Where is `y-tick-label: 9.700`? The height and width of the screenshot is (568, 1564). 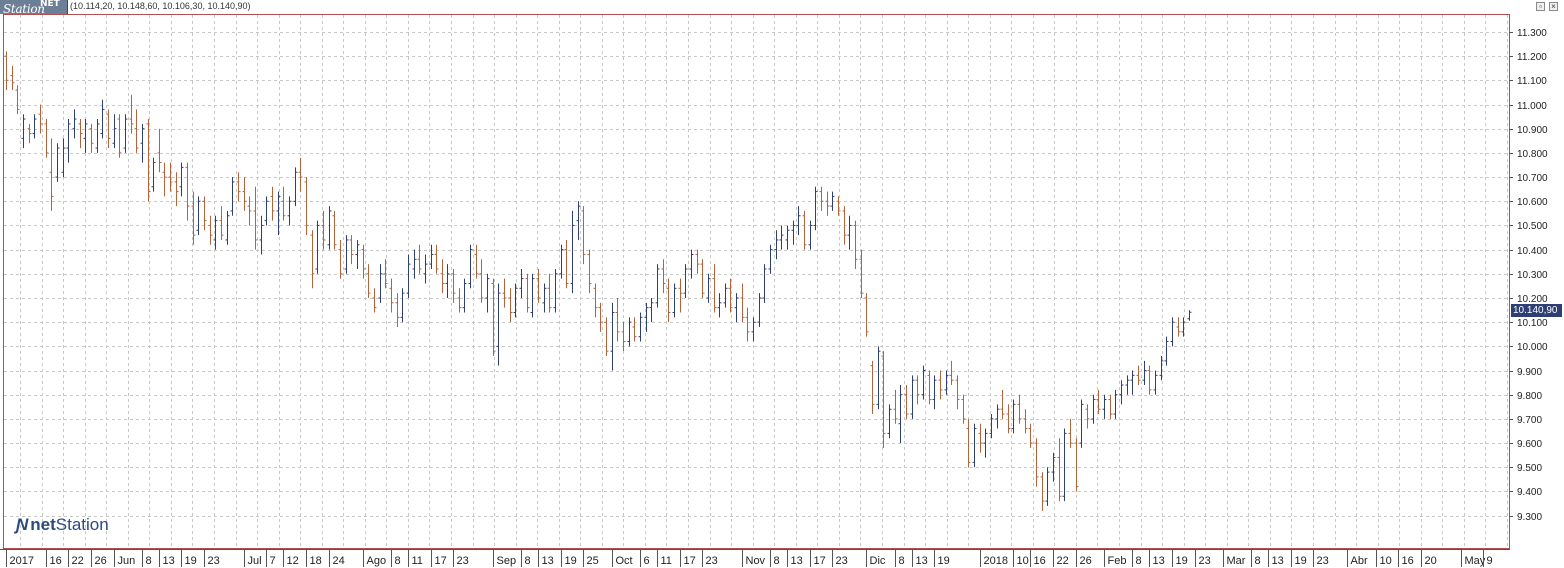
y-tick-label: 9.700 is located at coordinates (1529, 420).